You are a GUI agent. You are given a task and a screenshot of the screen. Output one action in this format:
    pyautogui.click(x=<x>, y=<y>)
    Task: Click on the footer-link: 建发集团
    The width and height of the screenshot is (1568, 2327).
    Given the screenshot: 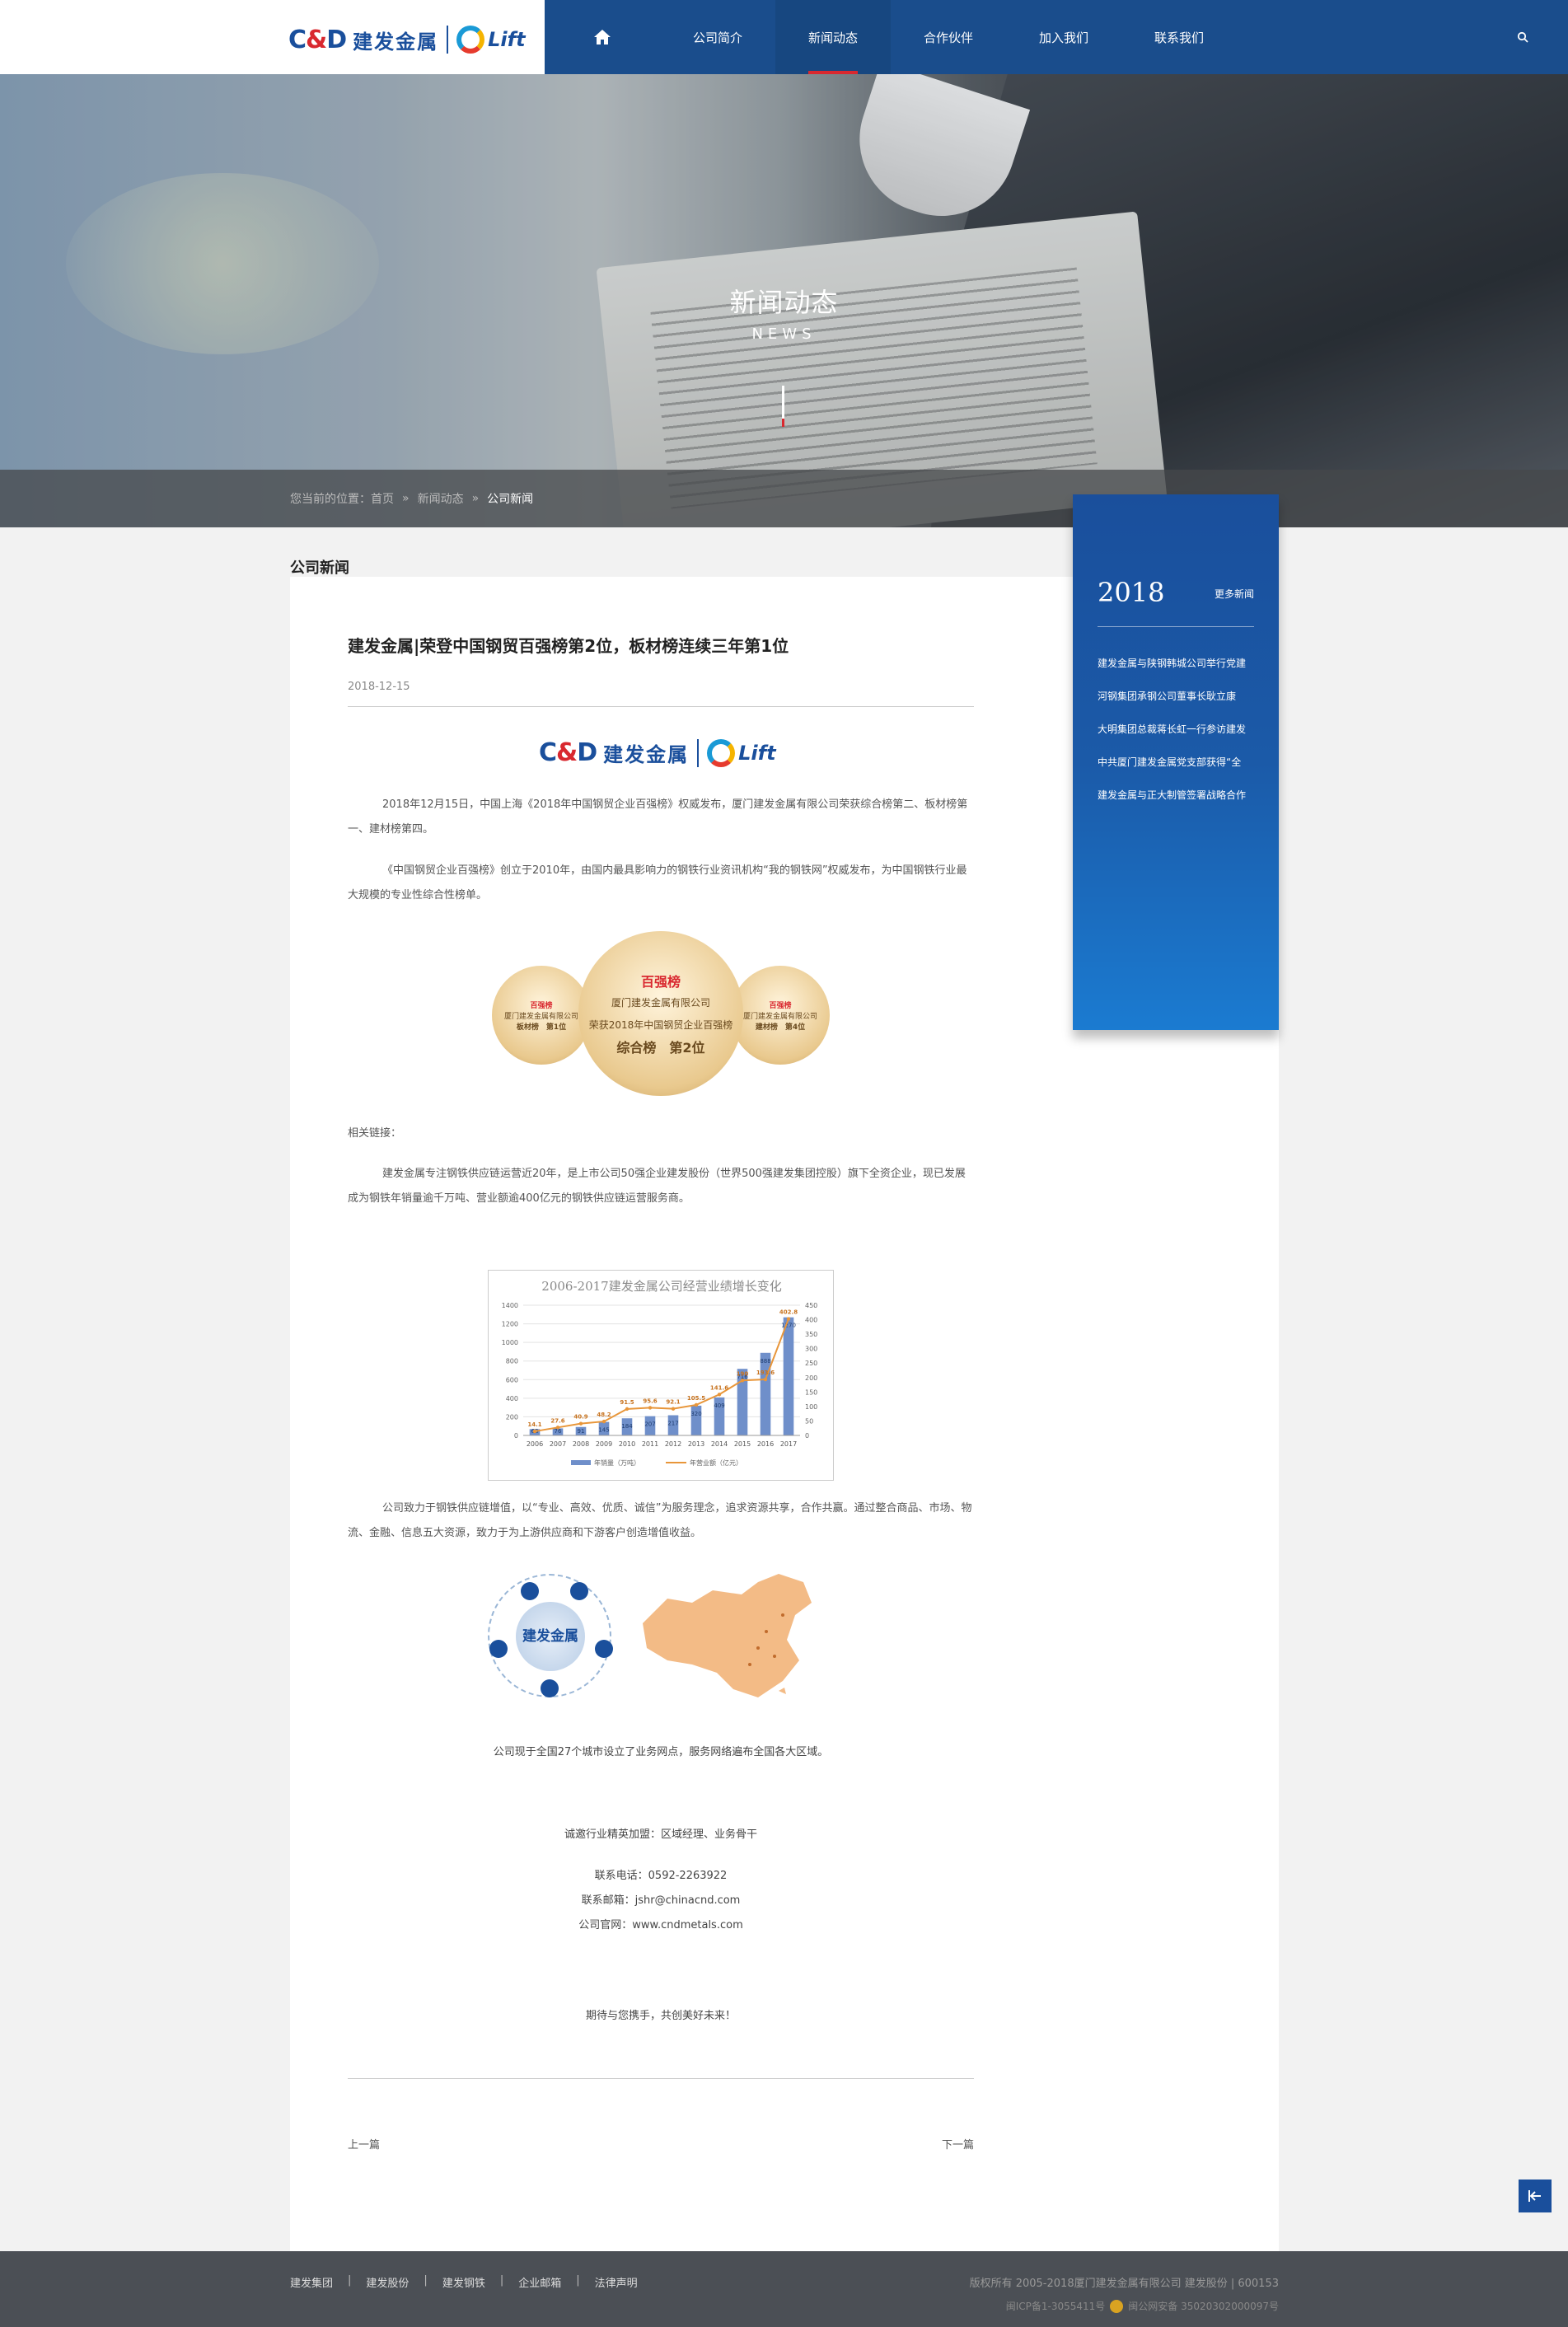 What is the action you would take?
    pyautogui.click(x=311, y=2282)
    